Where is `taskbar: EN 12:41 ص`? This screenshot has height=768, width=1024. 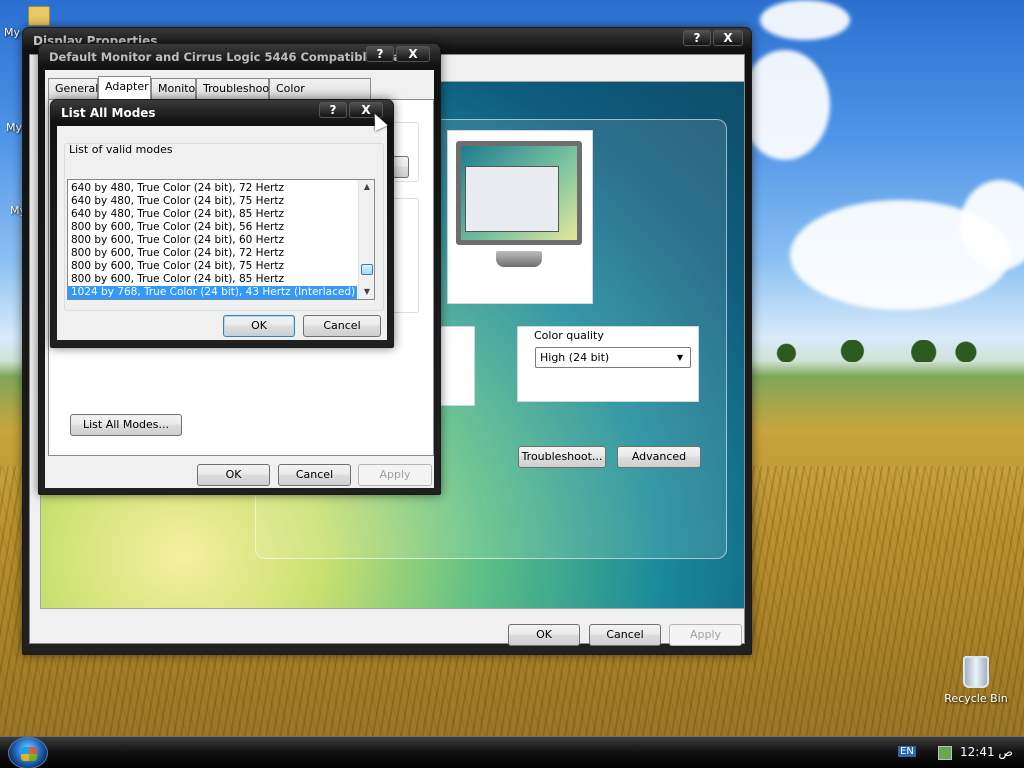 taskbar: EN 12:41 ص is located at coordinates (512, 752).